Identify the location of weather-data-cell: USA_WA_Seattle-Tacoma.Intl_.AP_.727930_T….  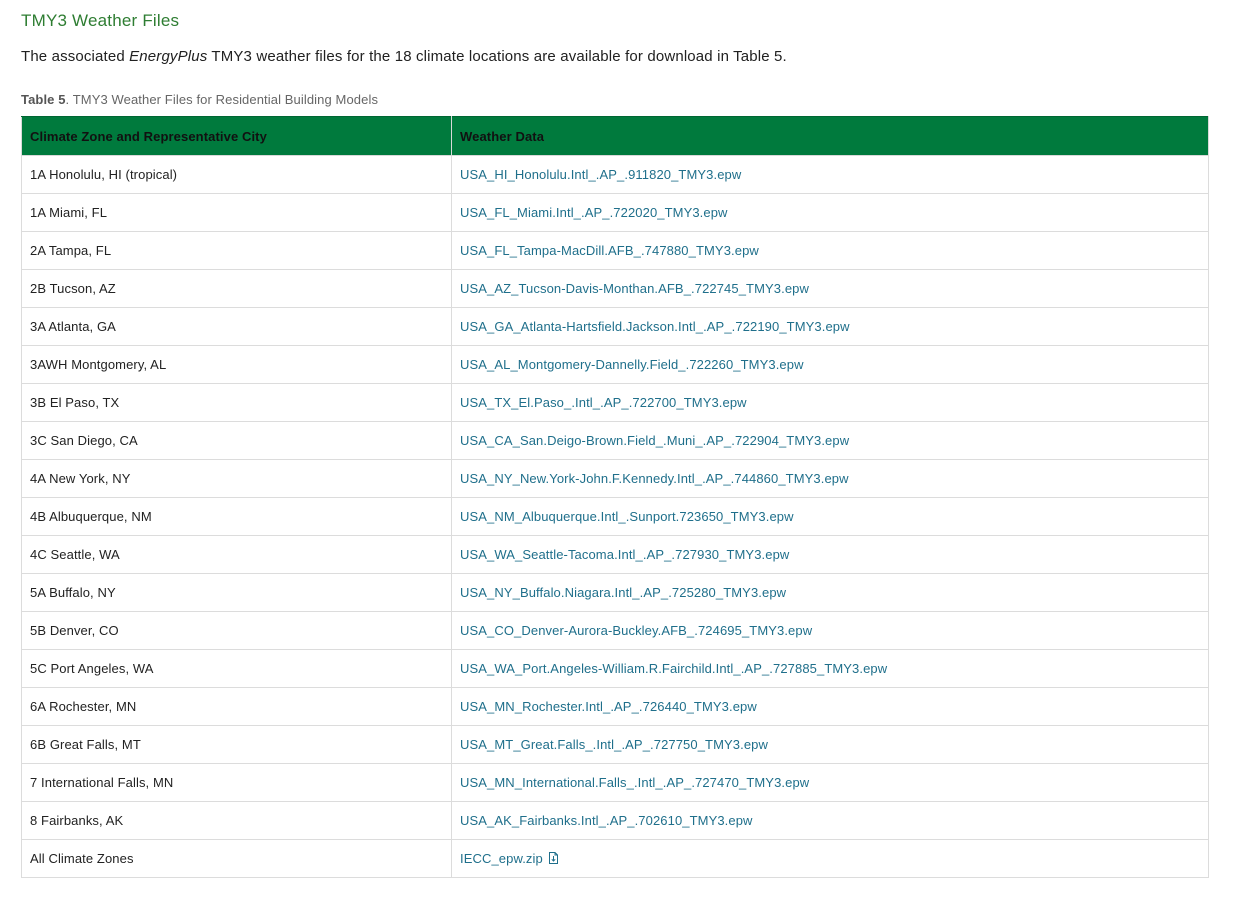
(830, 554).